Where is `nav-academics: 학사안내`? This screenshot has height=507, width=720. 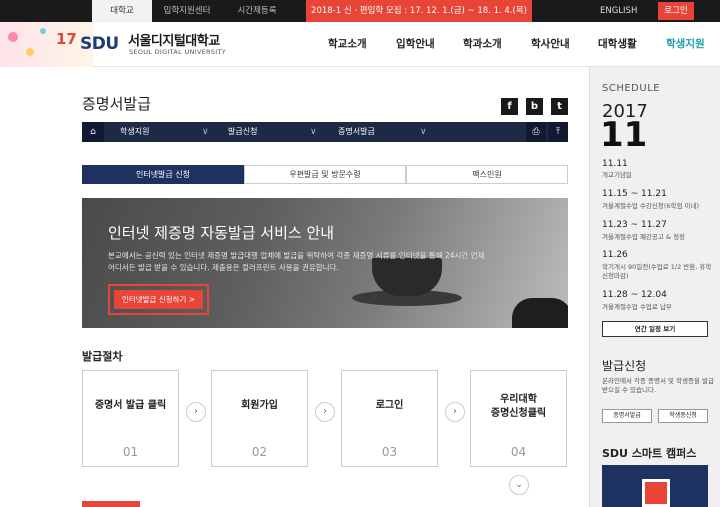 nav-academics: 학사안내 is located at coordinates (550, 44).